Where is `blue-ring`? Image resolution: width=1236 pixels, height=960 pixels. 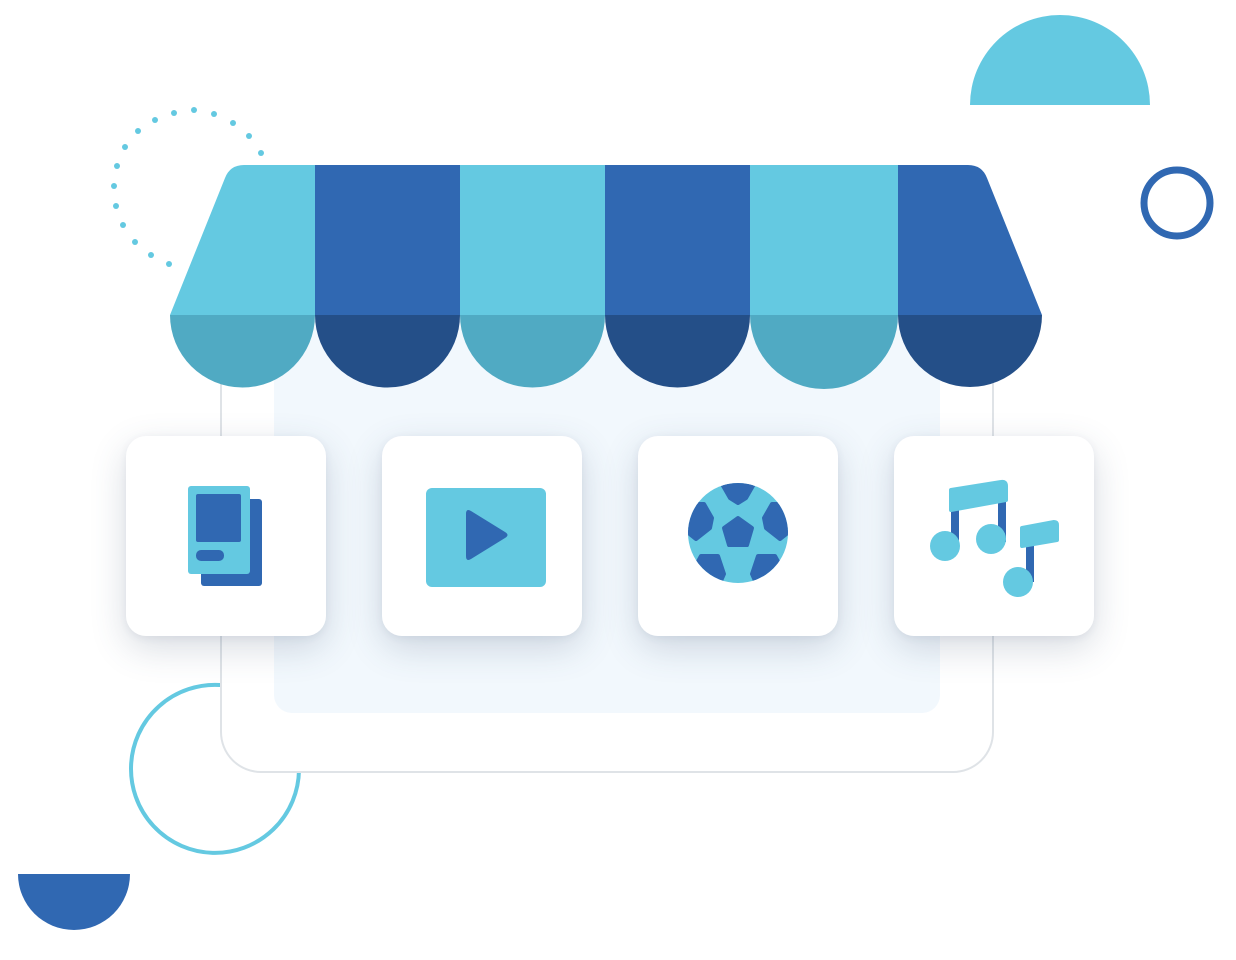 blue-ring is located at coordinates (1177, 203).